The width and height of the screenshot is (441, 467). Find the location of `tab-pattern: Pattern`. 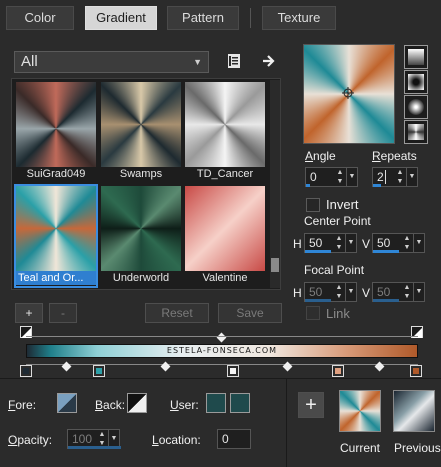

tab-pattern: Pattern is located at coordinates (203, 18).